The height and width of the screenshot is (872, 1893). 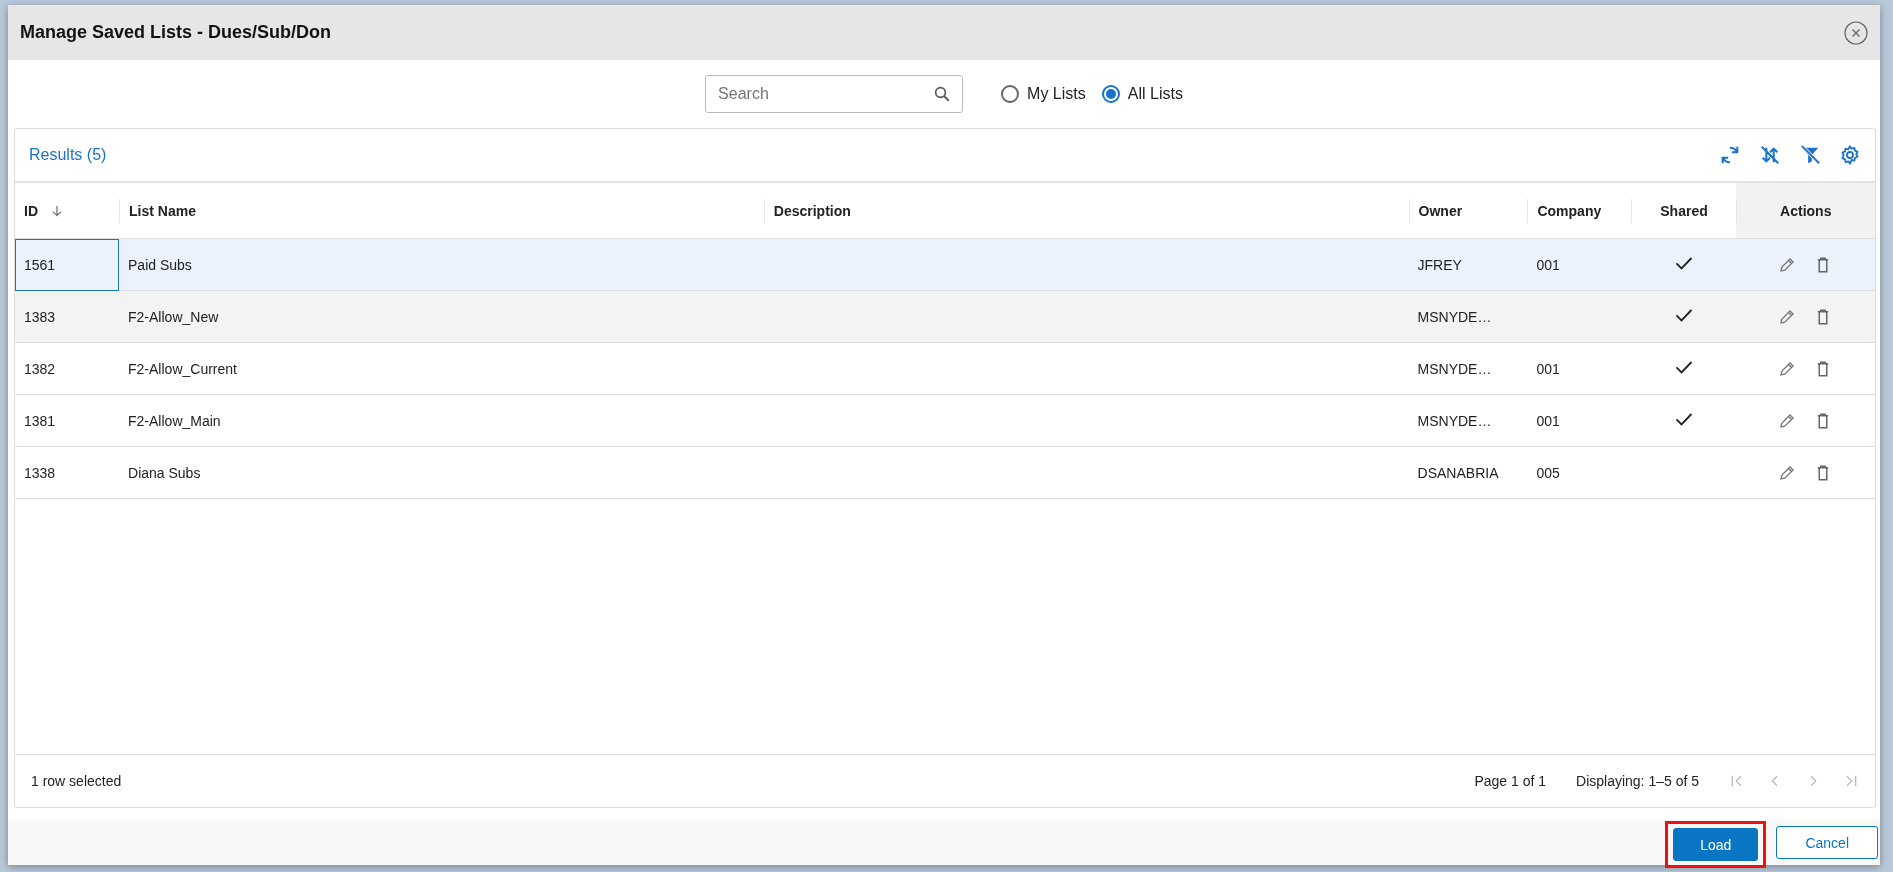 What do you see at coordinates (1730, 155) in the screenshot?
I see `refresh-icon` at bounding box center [1730, 155].